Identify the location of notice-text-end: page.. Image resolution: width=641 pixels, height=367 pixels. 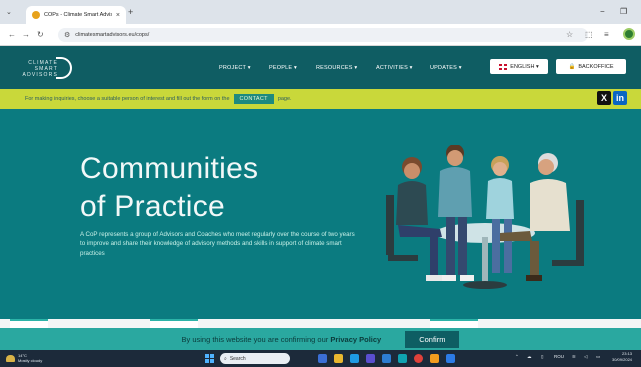
(284, 99).